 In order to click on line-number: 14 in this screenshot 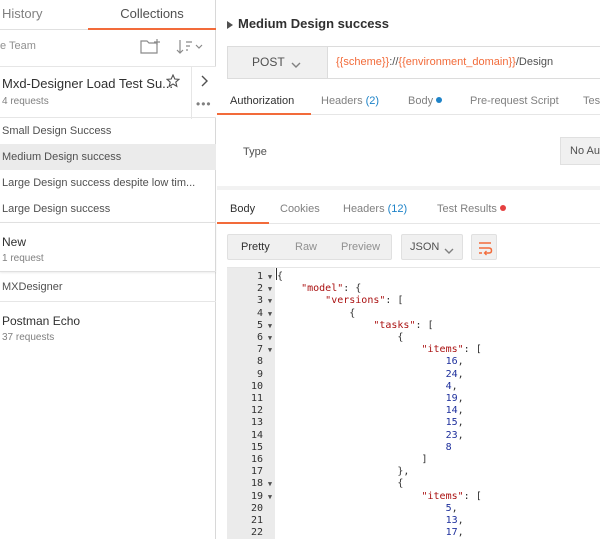, I will do `click(256, 435)`.